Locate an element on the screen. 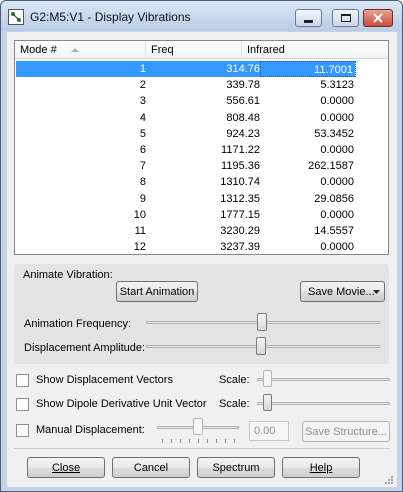  freq-cell: 556.61 is located at coordinates (243, 101).